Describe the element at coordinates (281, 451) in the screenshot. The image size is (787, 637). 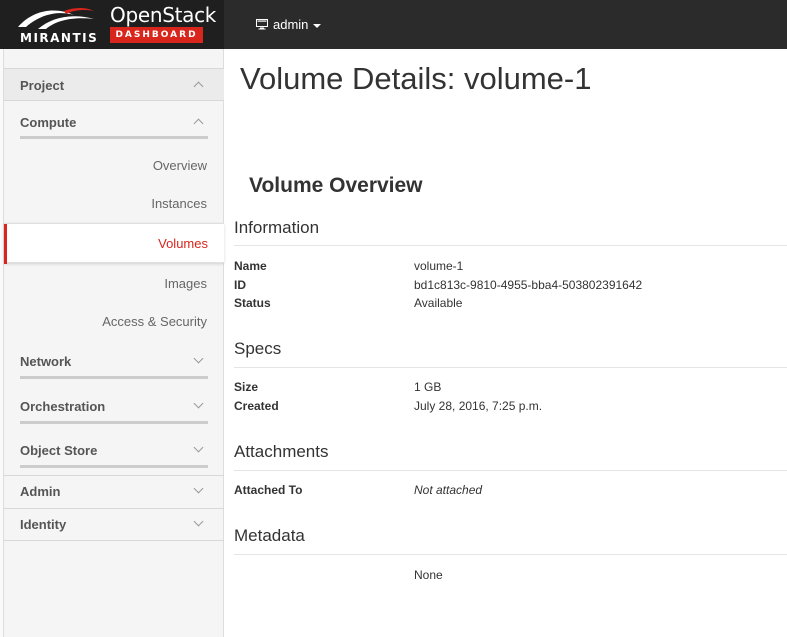
I see `section-heading-attachments: Attachments` at that location.